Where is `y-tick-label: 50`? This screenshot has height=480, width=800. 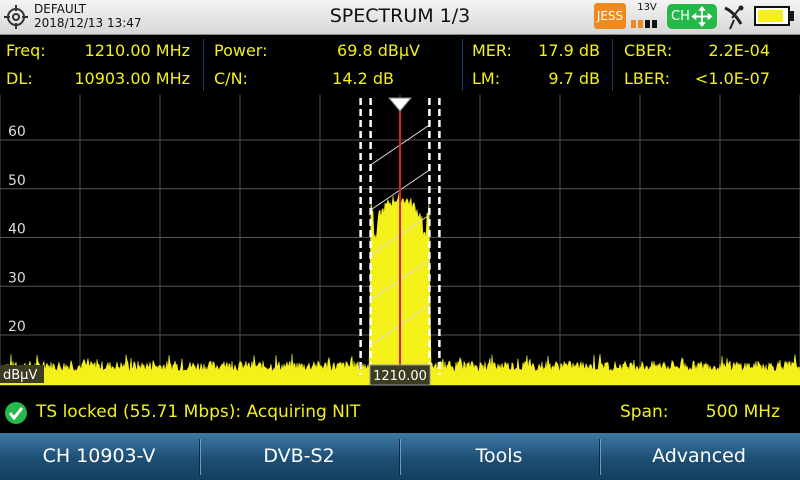 y-tick-label: 50 is located at coordinates (17, 181).